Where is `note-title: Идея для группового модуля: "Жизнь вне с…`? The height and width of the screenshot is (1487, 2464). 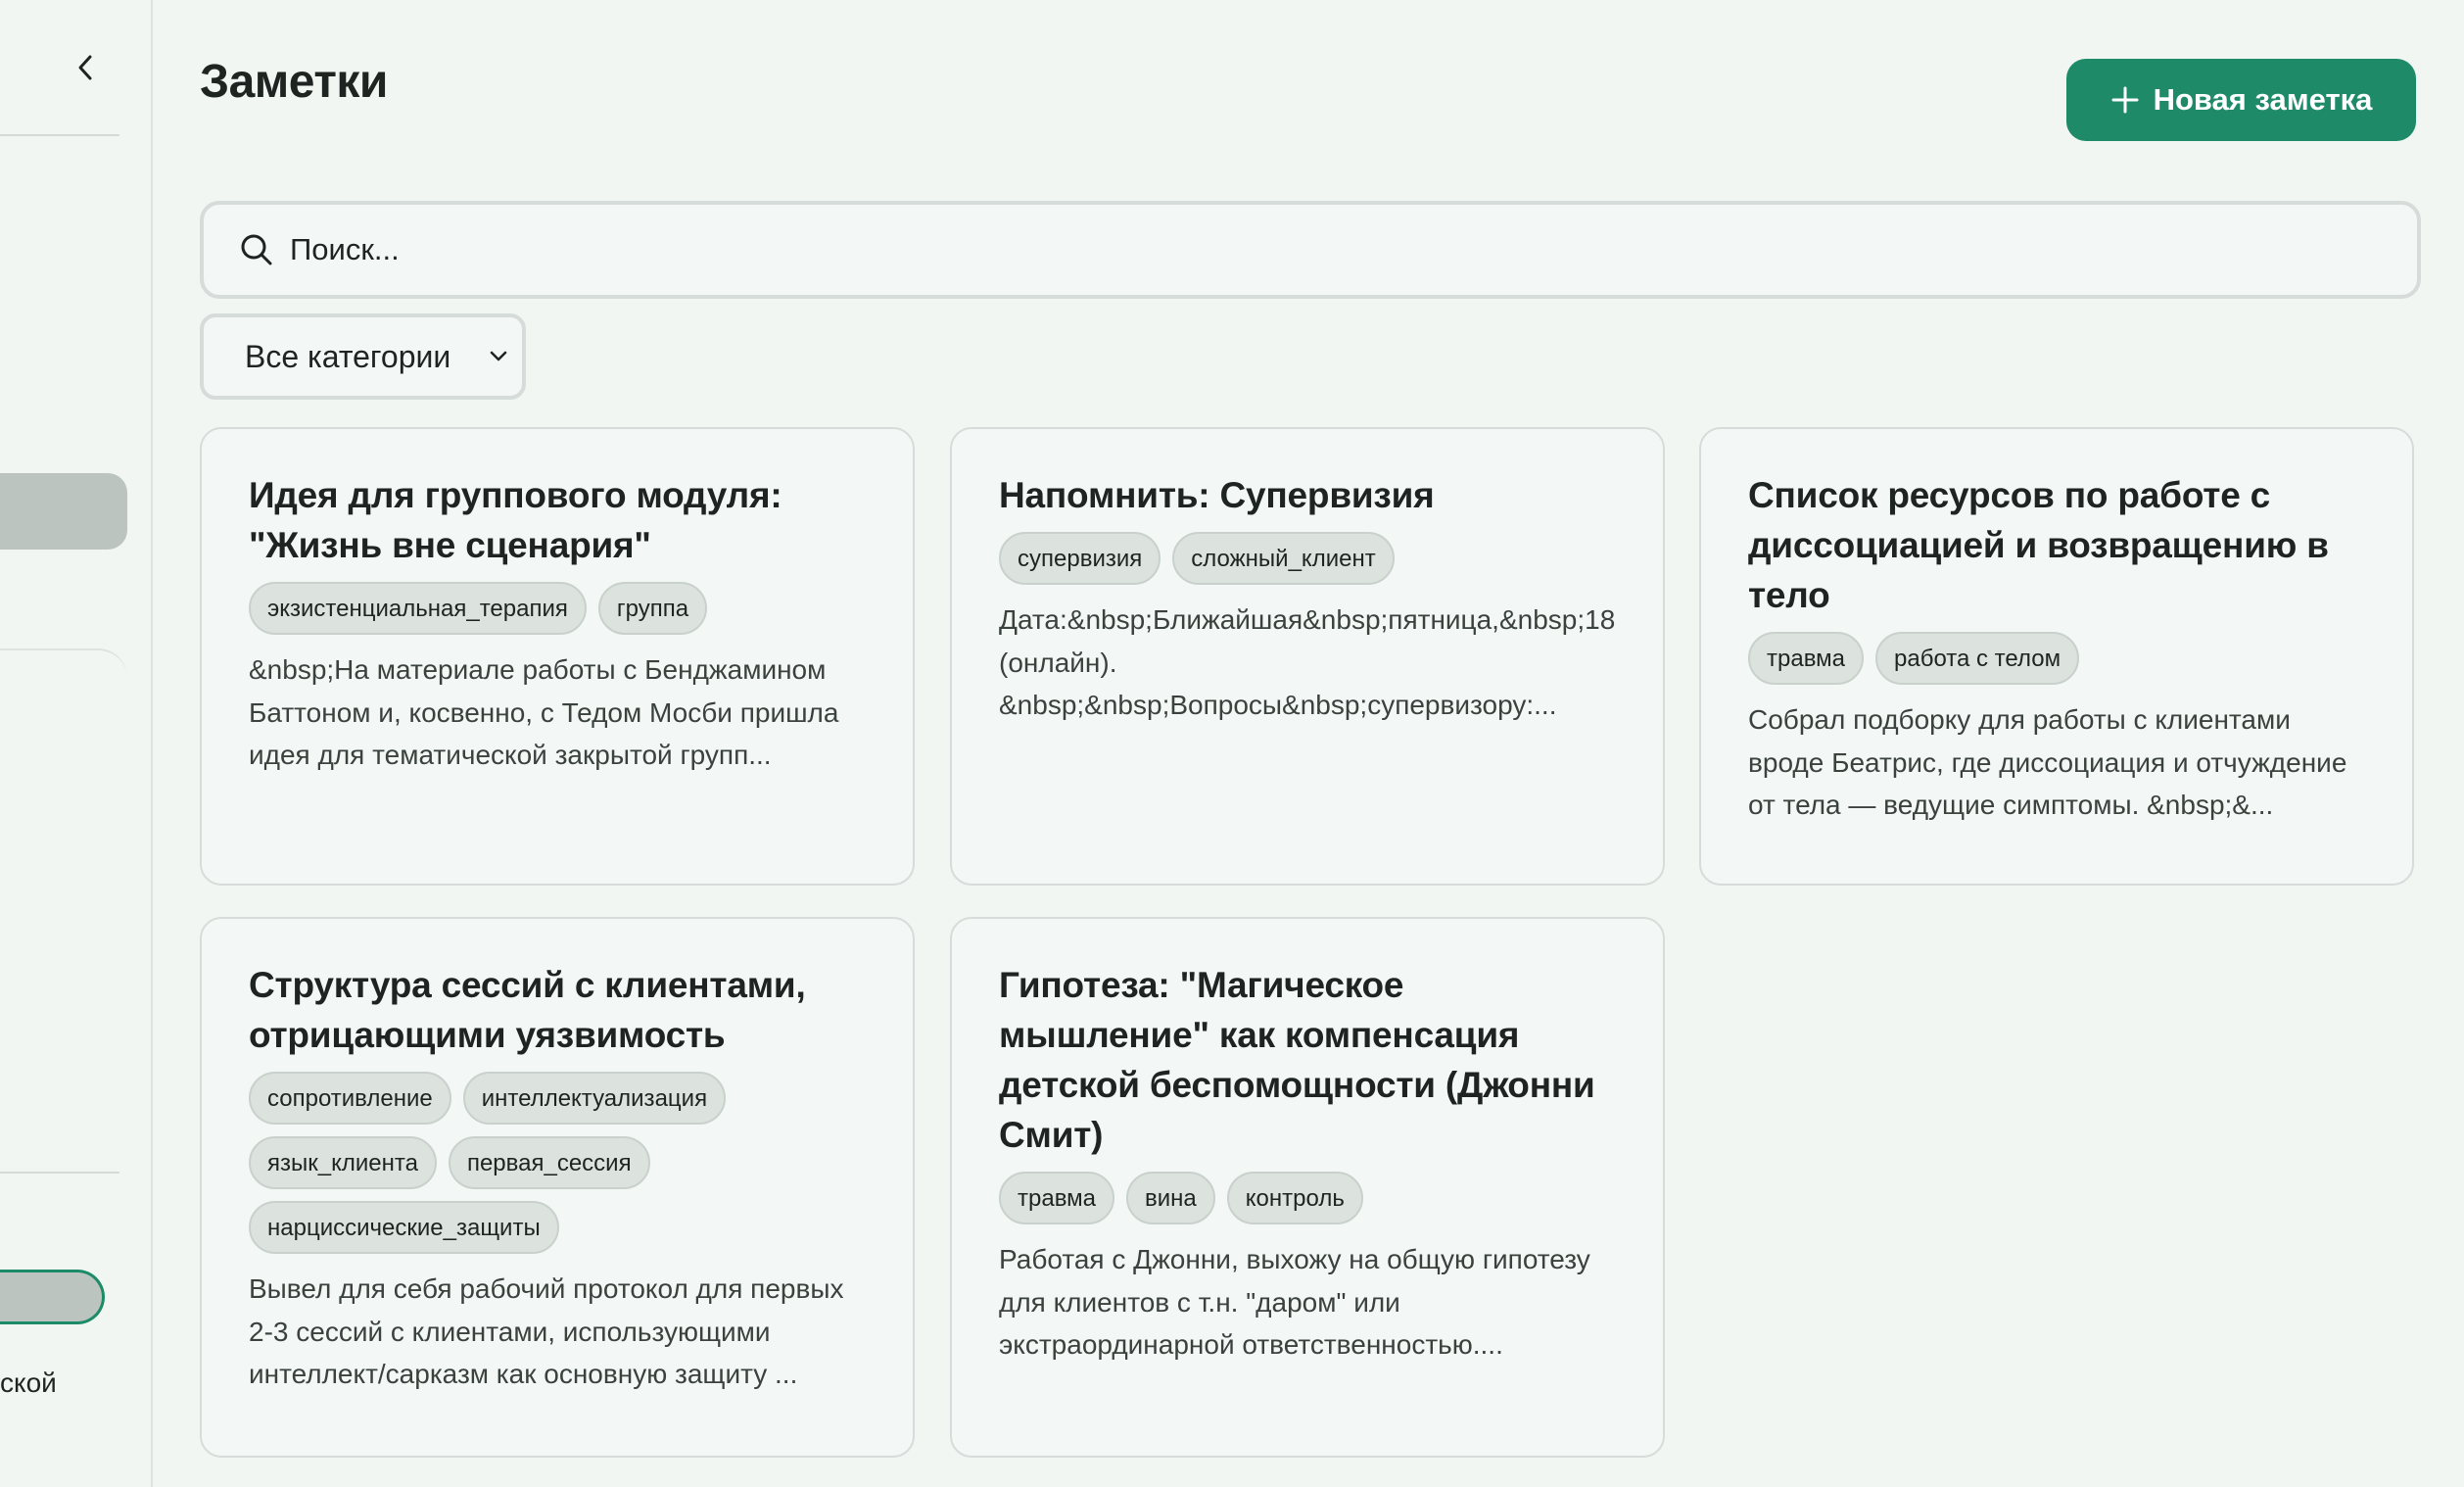 note-title: Идея для группового модуля: "Жизнь вне с… is located at coordinates (515, 520).